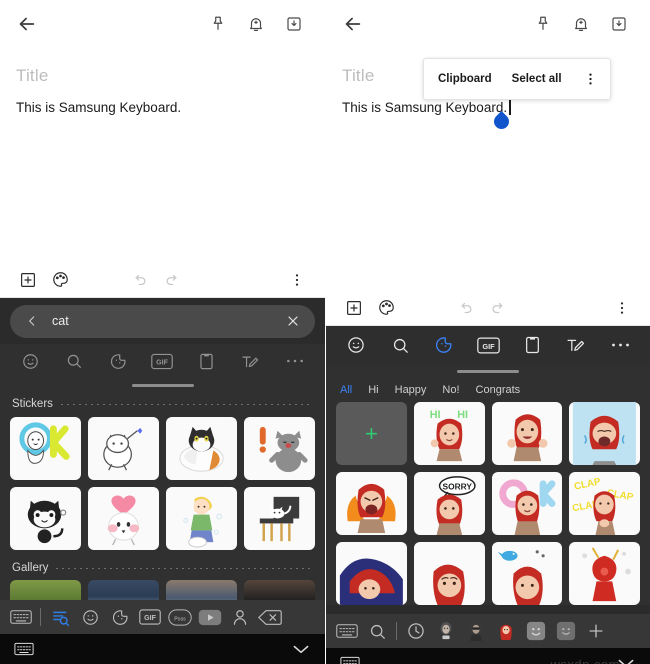 Image resolution: width=650 pixels, height=664 pixels. Describe the element at coordinates (371, 573) in the screenshot. I see `avatar-blue-sticker` at that location.